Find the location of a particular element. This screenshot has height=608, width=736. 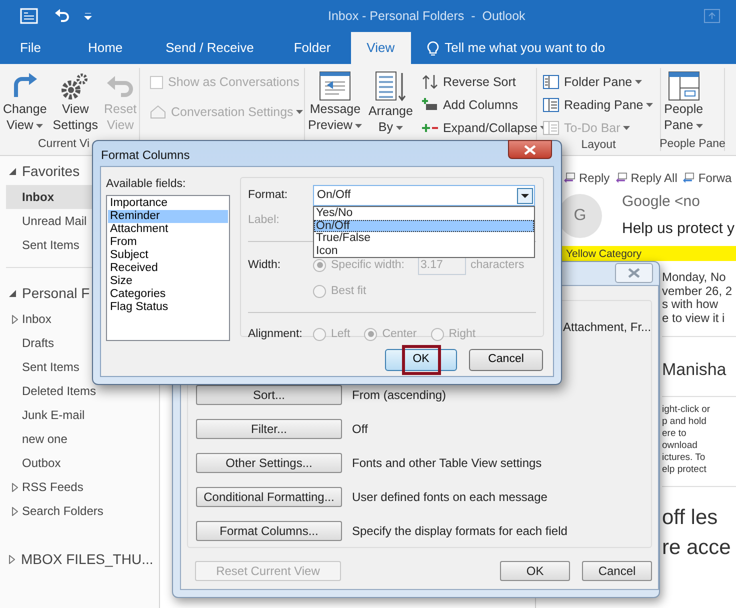

ribbon-button: Reverse Sort is located at coordinates (479, 82).